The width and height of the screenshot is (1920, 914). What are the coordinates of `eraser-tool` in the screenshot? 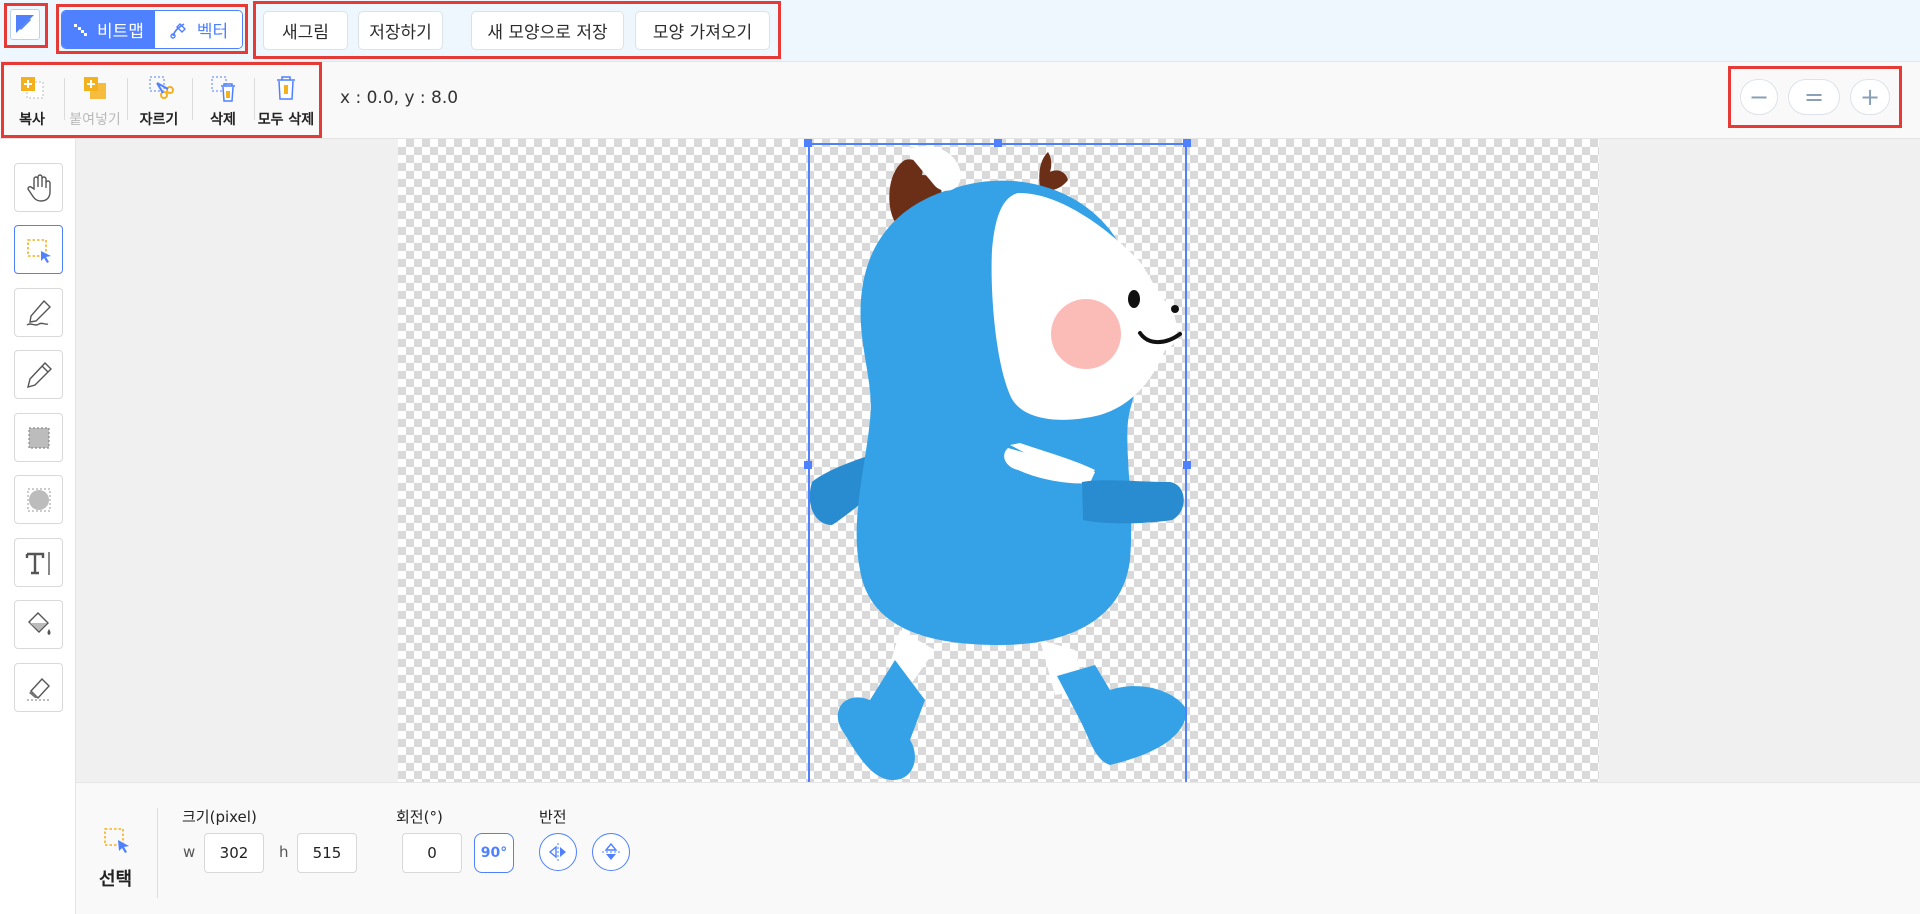 It's located at (38, 687).